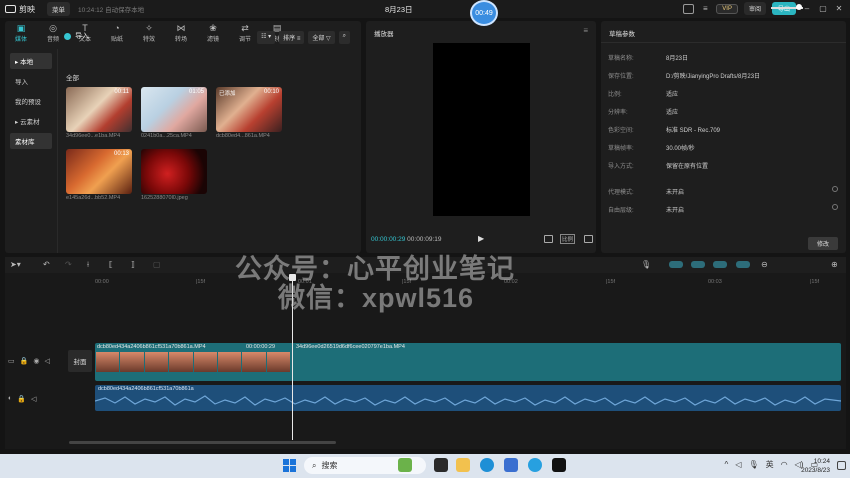 This screenshot has width=850, height=478. What do you see at coordinates (559, 465) in the screenshot?
I see `jianying-taskbar-icon` at bounding box center [559, 465].